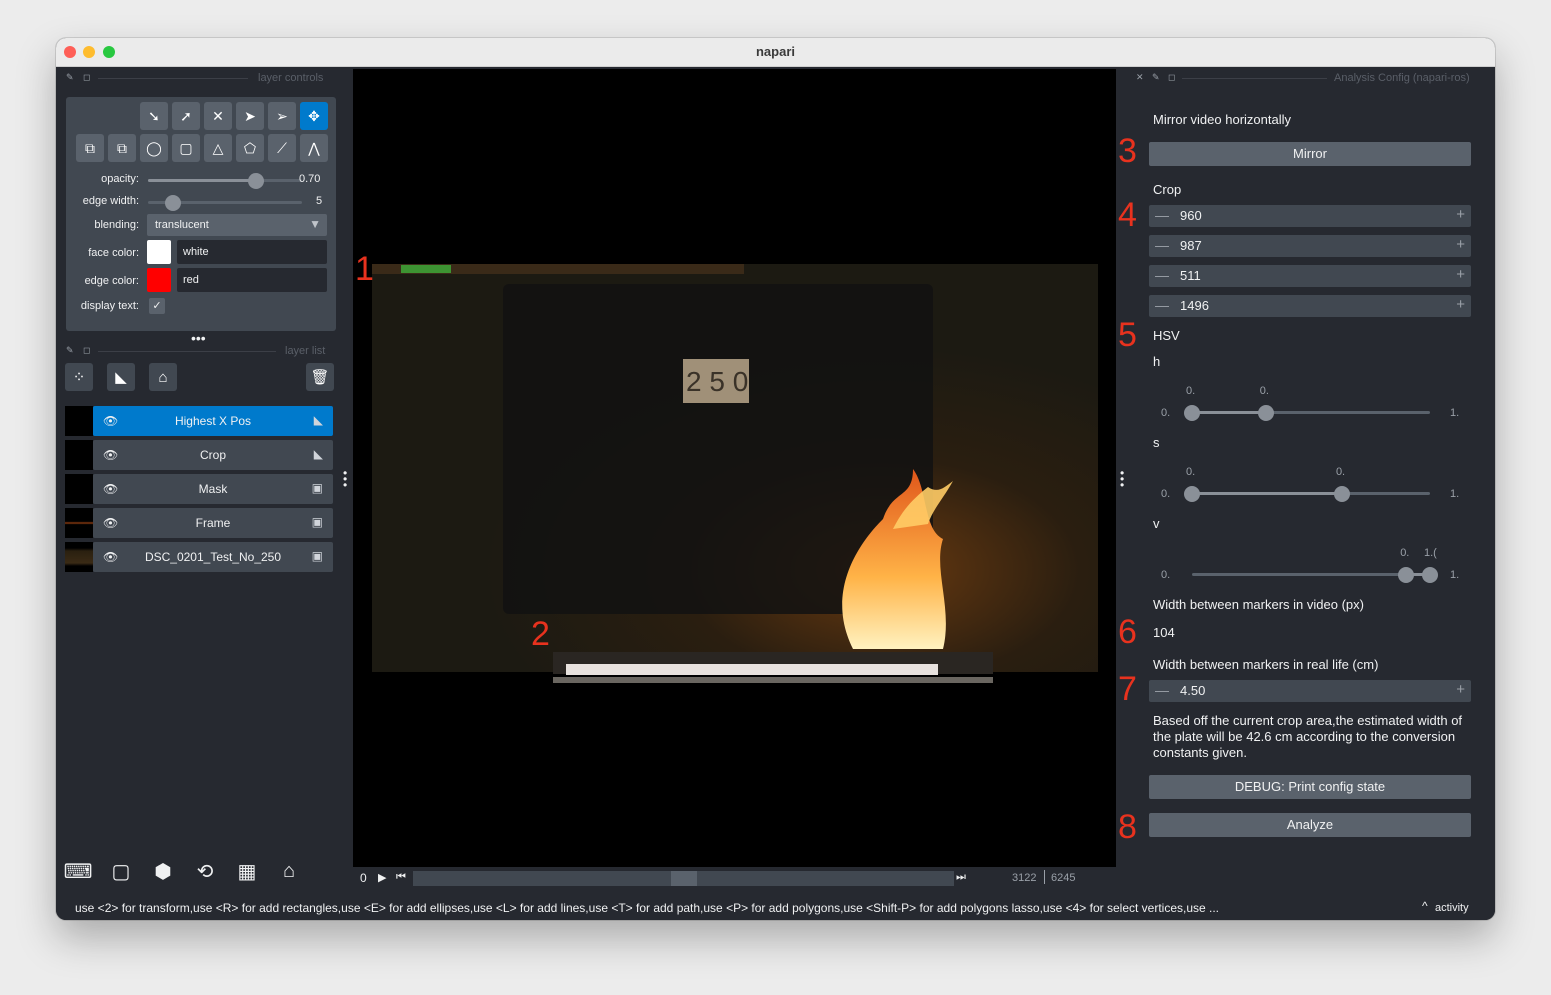  I want to click on v-label: v, so click(1156, 523).